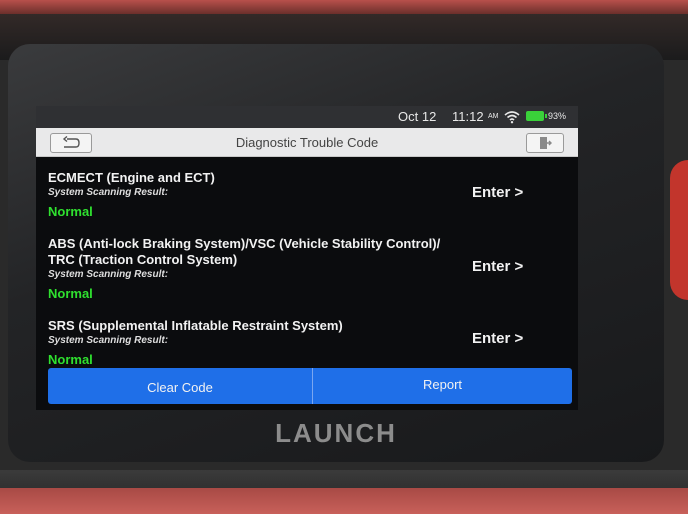 This screenshot has width=688, height=514. I want to click on device-red-edge-bottom, so click(344, 501).